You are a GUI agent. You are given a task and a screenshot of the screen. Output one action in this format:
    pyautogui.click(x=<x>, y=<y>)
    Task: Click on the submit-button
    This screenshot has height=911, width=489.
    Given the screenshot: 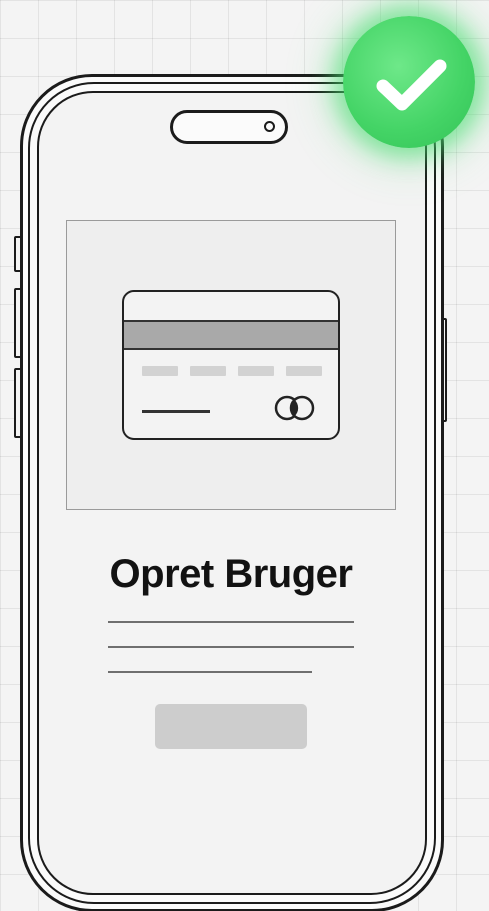 What is the action you would take?
    pyautogui.click(x=231, y=726)
    